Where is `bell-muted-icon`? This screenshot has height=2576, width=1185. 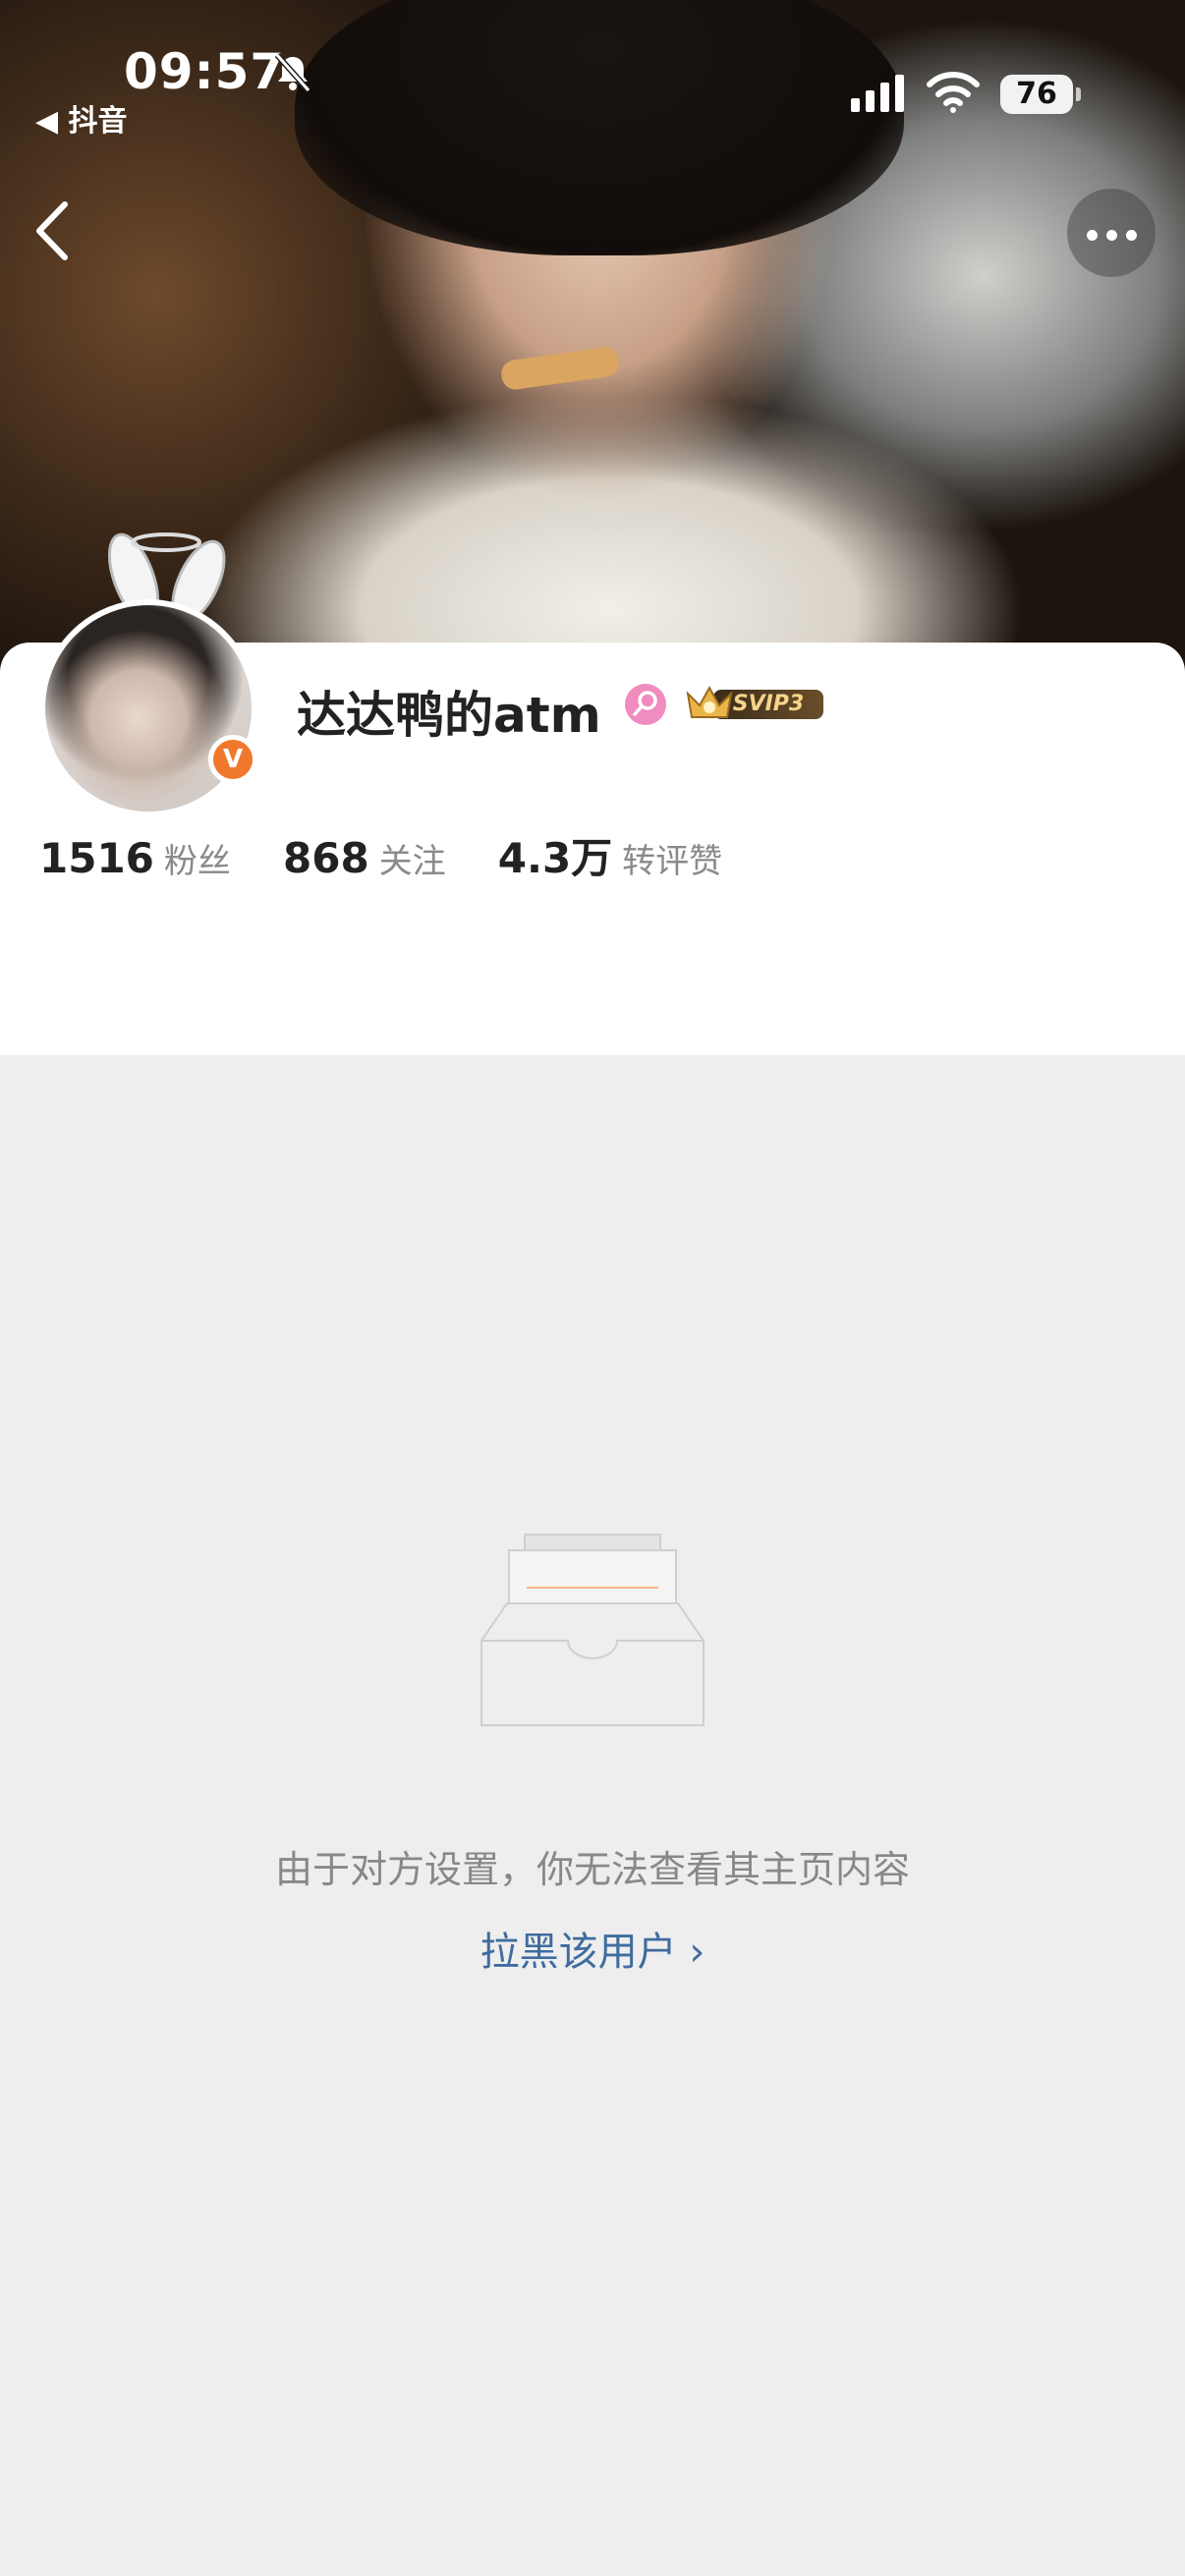 bell-muted-icon is located at coordinates (292, 72).